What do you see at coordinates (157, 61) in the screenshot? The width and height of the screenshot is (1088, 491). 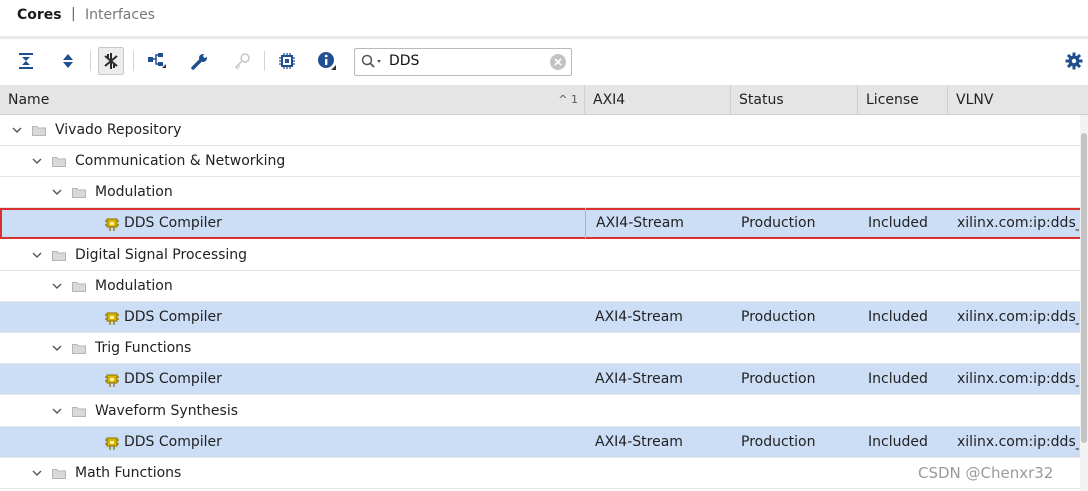 I see `hierarchy-icon` at bounding box center [157, 61].